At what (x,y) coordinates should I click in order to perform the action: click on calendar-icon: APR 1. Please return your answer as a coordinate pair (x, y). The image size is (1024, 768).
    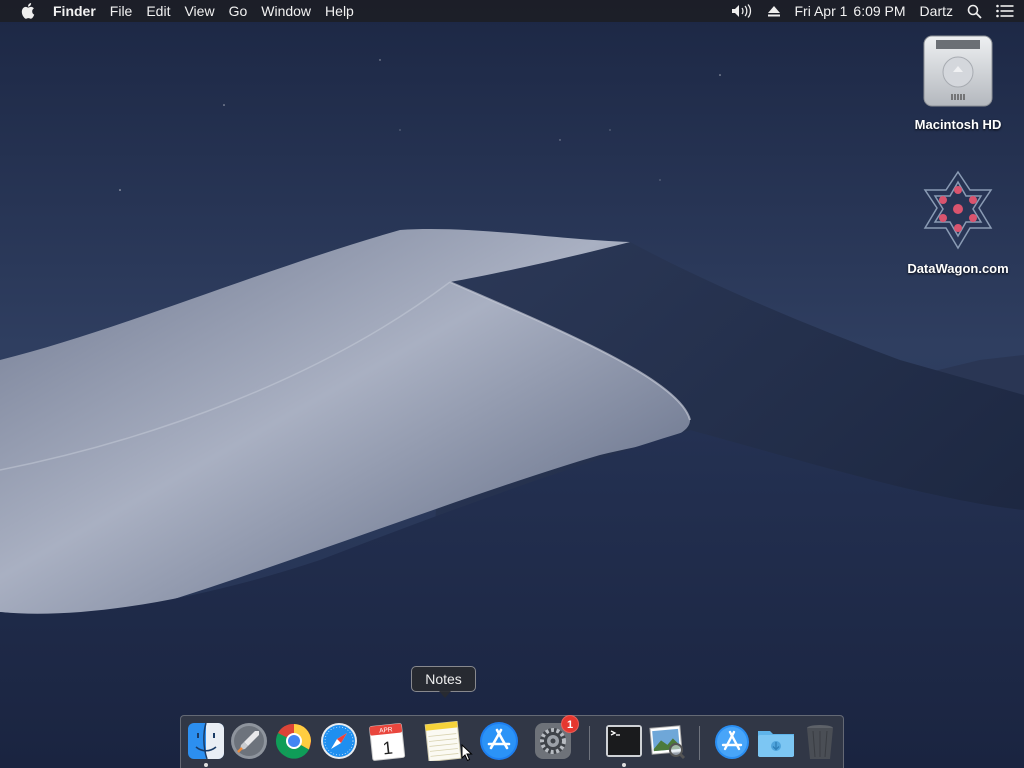
    Looking at the image, I should click on (387, 742).